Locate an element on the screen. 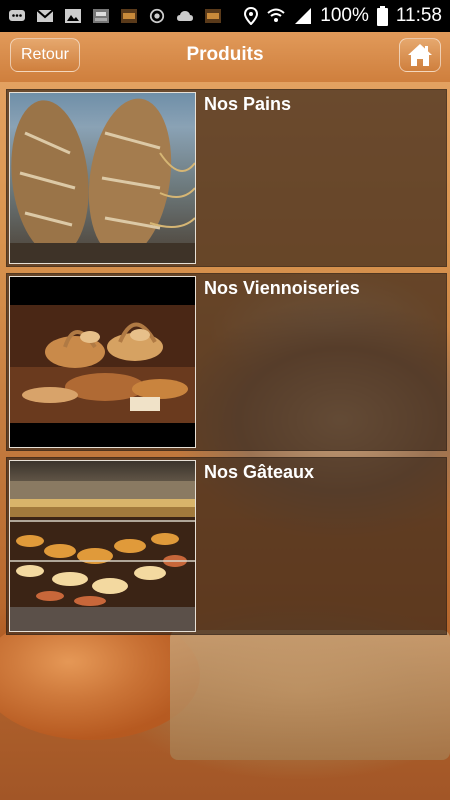 Image resolution: width=450 pixels, height=800 pixels. title-bar: Retour Produits is located at coordinates (225, 57).